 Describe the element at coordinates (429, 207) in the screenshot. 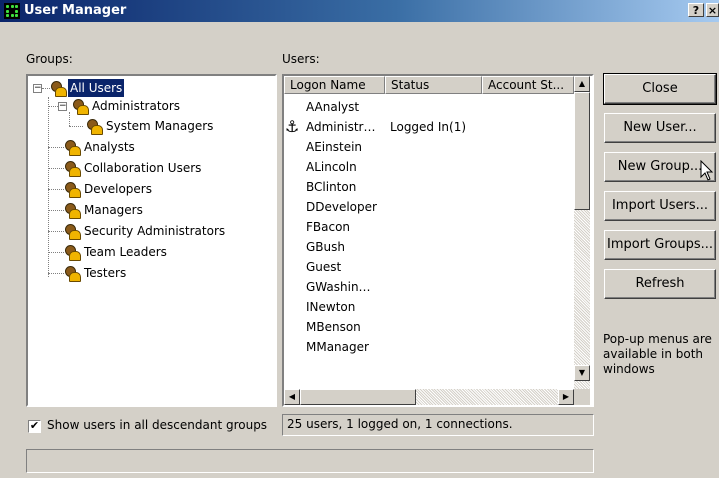

I see `table-row: DDeveloper` at that location.